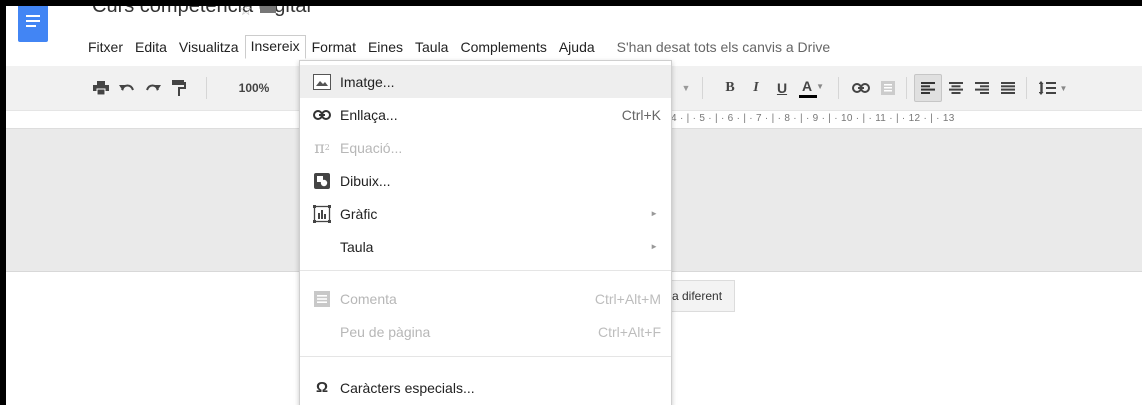  What do you see at coordinates (322, 213) in the screenshot?
I see `chart-icon` at bounding box center [322, 213].